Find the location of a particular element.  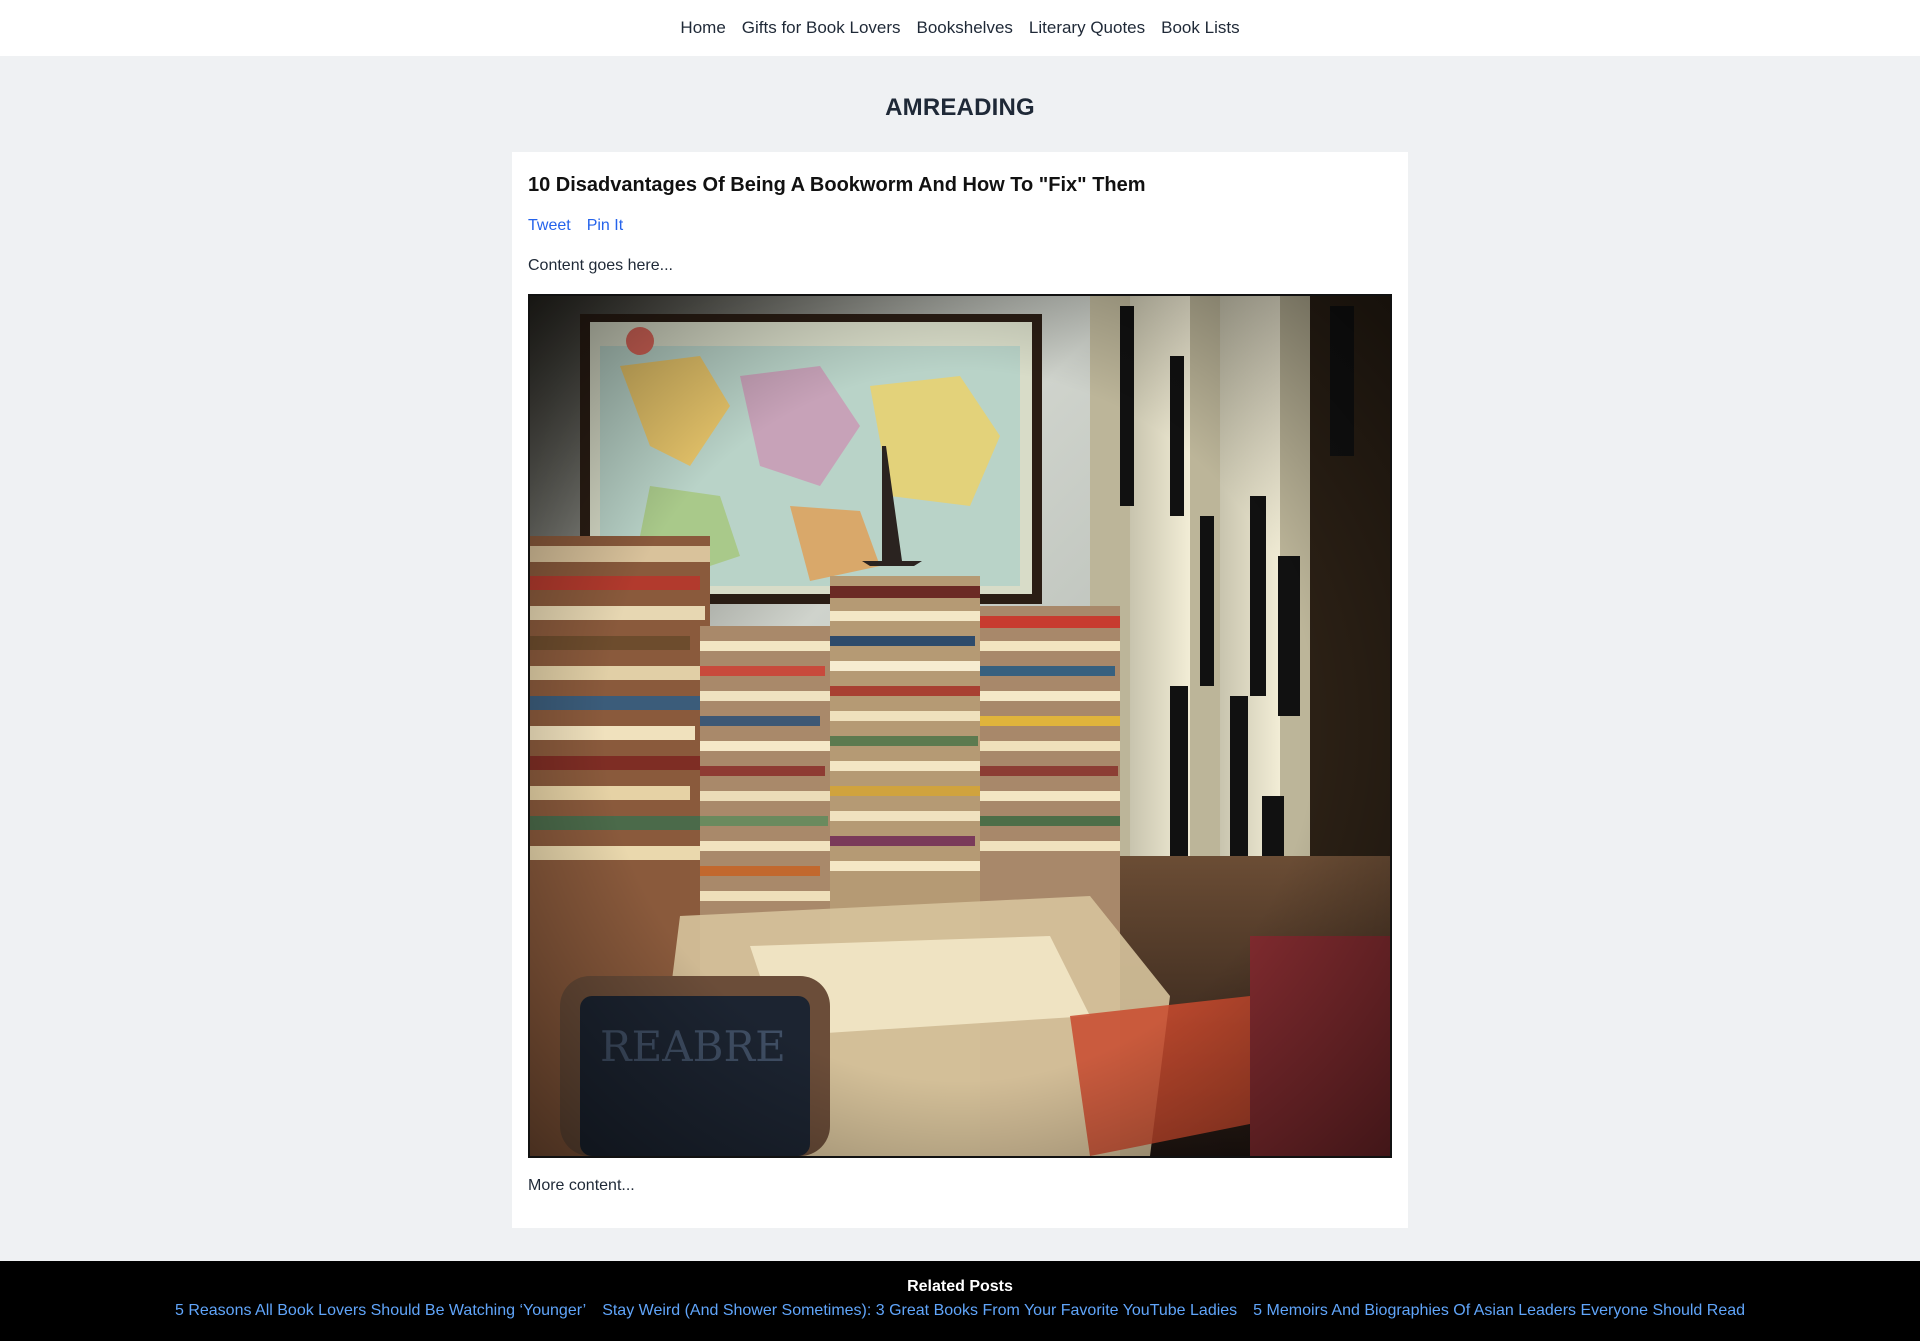

nav-gifts-link: Gifts for Book Lovers is located at coordinates (821, 28).